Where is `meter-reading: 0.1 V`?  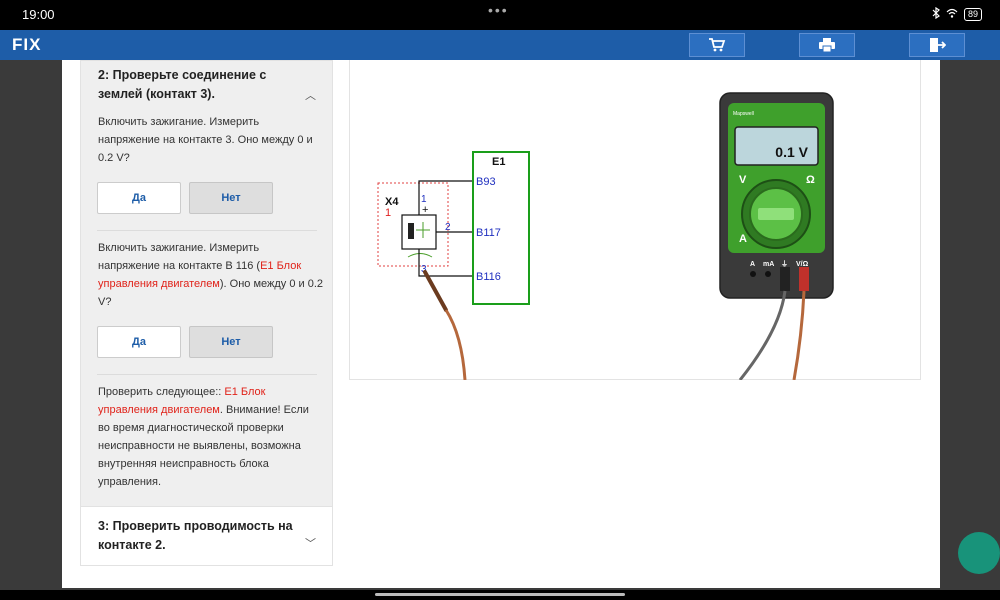 meter-reading: 0.1 V is located at coordinates (791, 152).